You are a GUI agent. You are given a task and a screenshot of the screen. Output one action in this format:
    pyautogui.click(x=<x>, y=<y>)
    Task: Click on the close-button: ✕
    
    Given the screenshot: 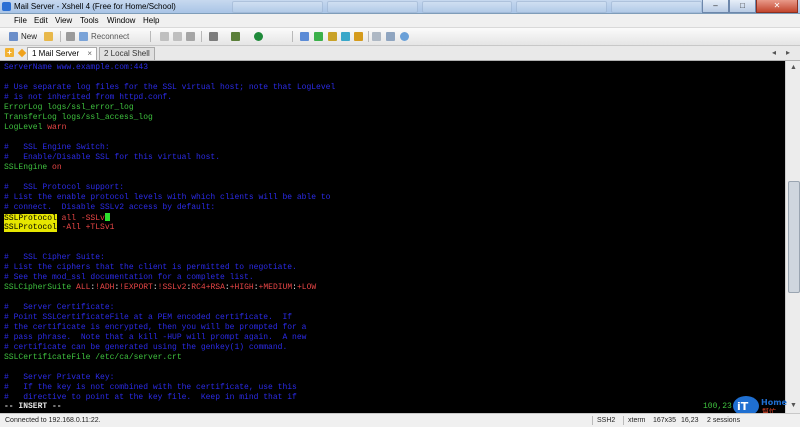 What is the action you would take?
    pyautogui.click(x=777, y=6)
    